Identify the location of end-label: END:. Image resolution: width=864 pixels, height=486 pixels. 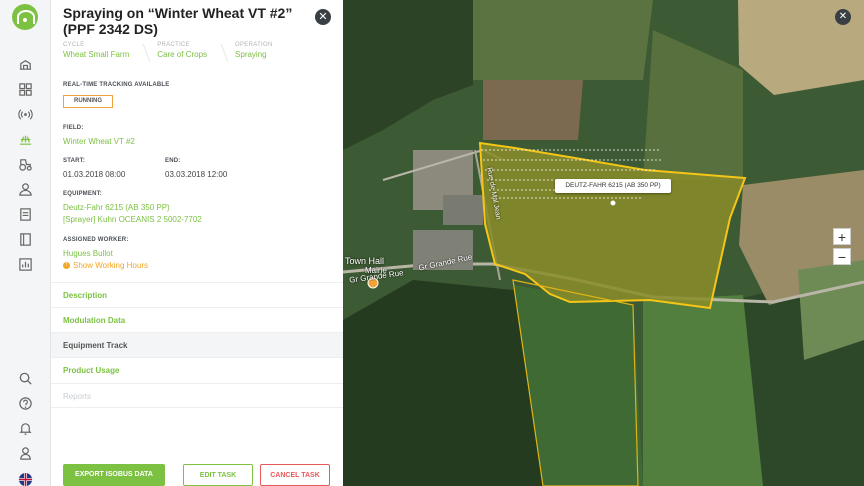
(173, 161).